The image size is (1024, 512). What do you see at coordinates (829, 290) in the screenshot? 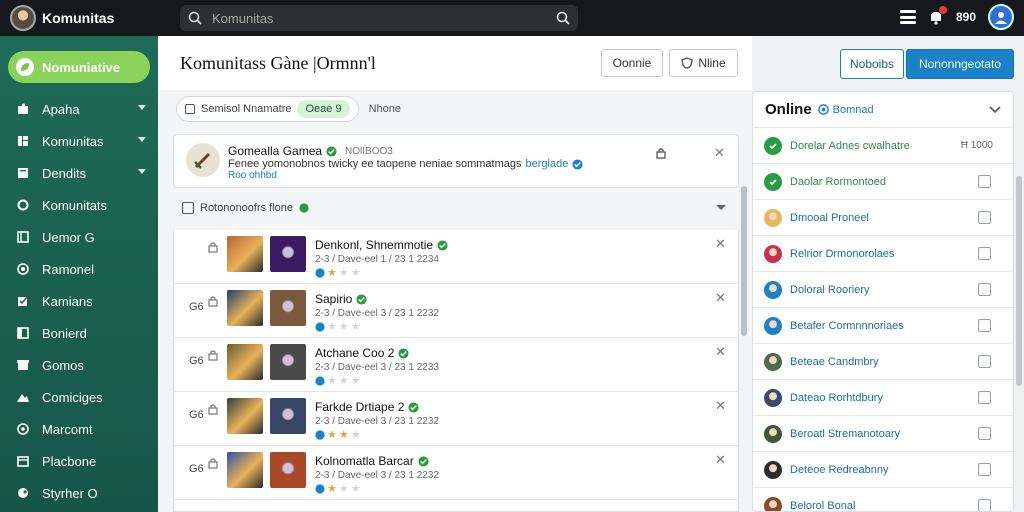
I see `friend-name: Doloral Rooriery` at bounding box center [829, 290].